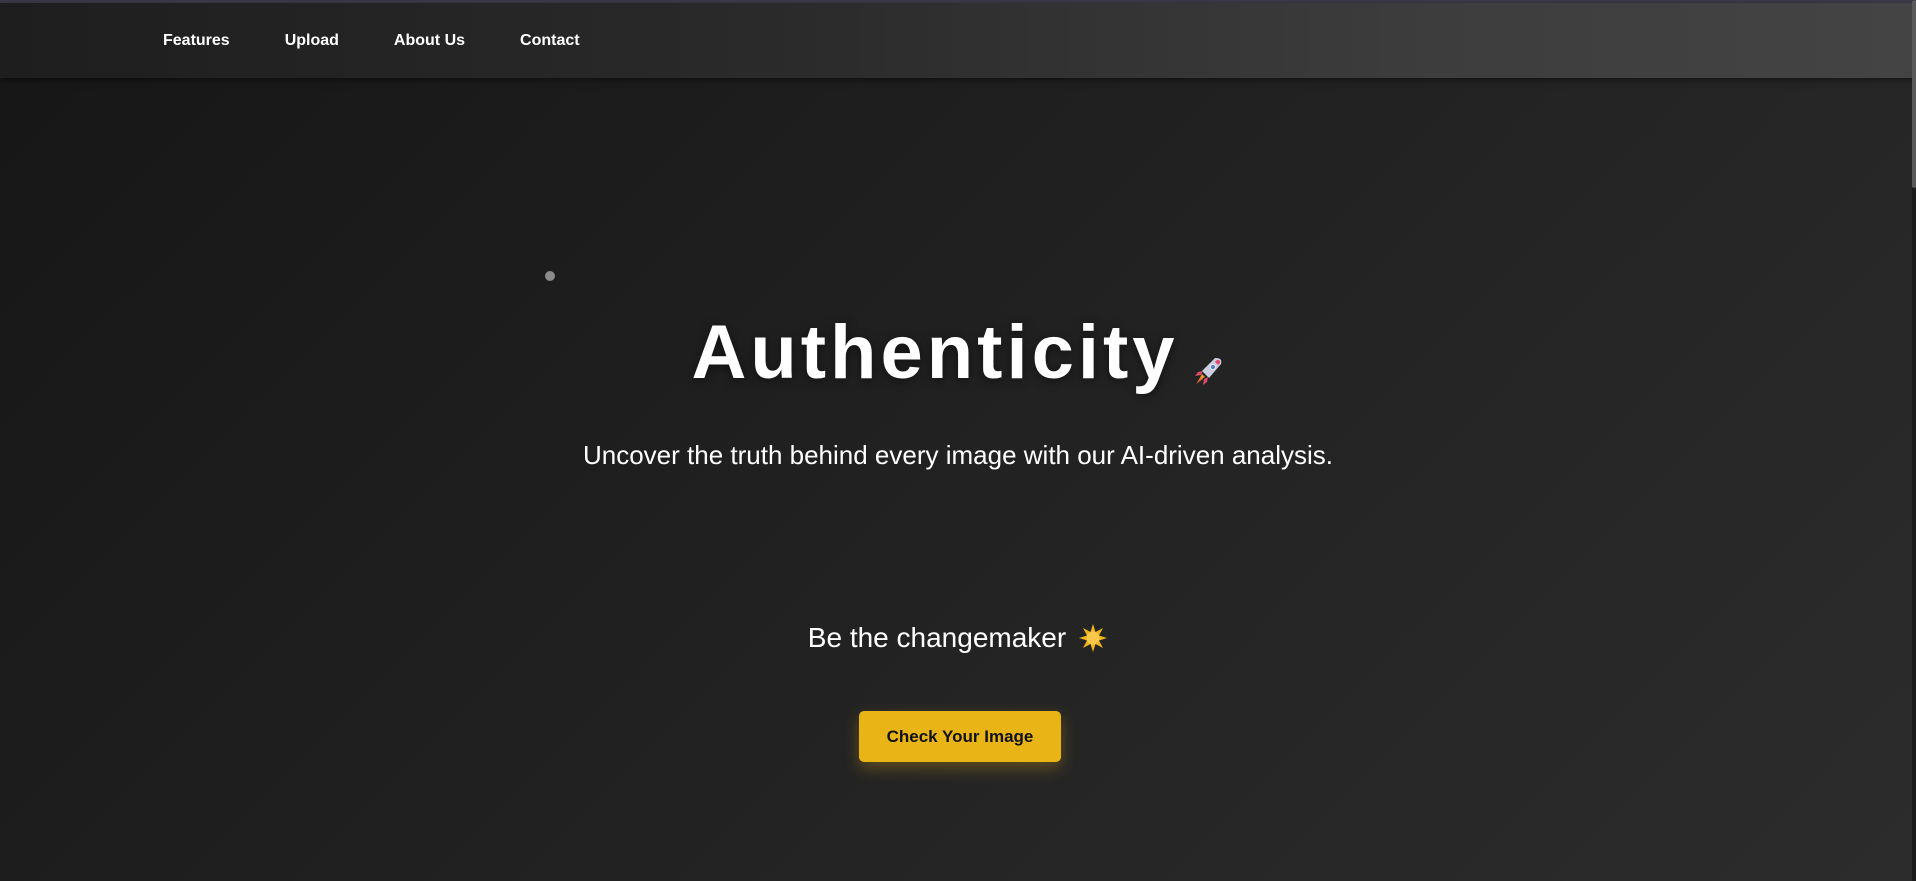 This screenshot has width=1916, height=881. I want to click on rocket-icon, so click(1207, 371).